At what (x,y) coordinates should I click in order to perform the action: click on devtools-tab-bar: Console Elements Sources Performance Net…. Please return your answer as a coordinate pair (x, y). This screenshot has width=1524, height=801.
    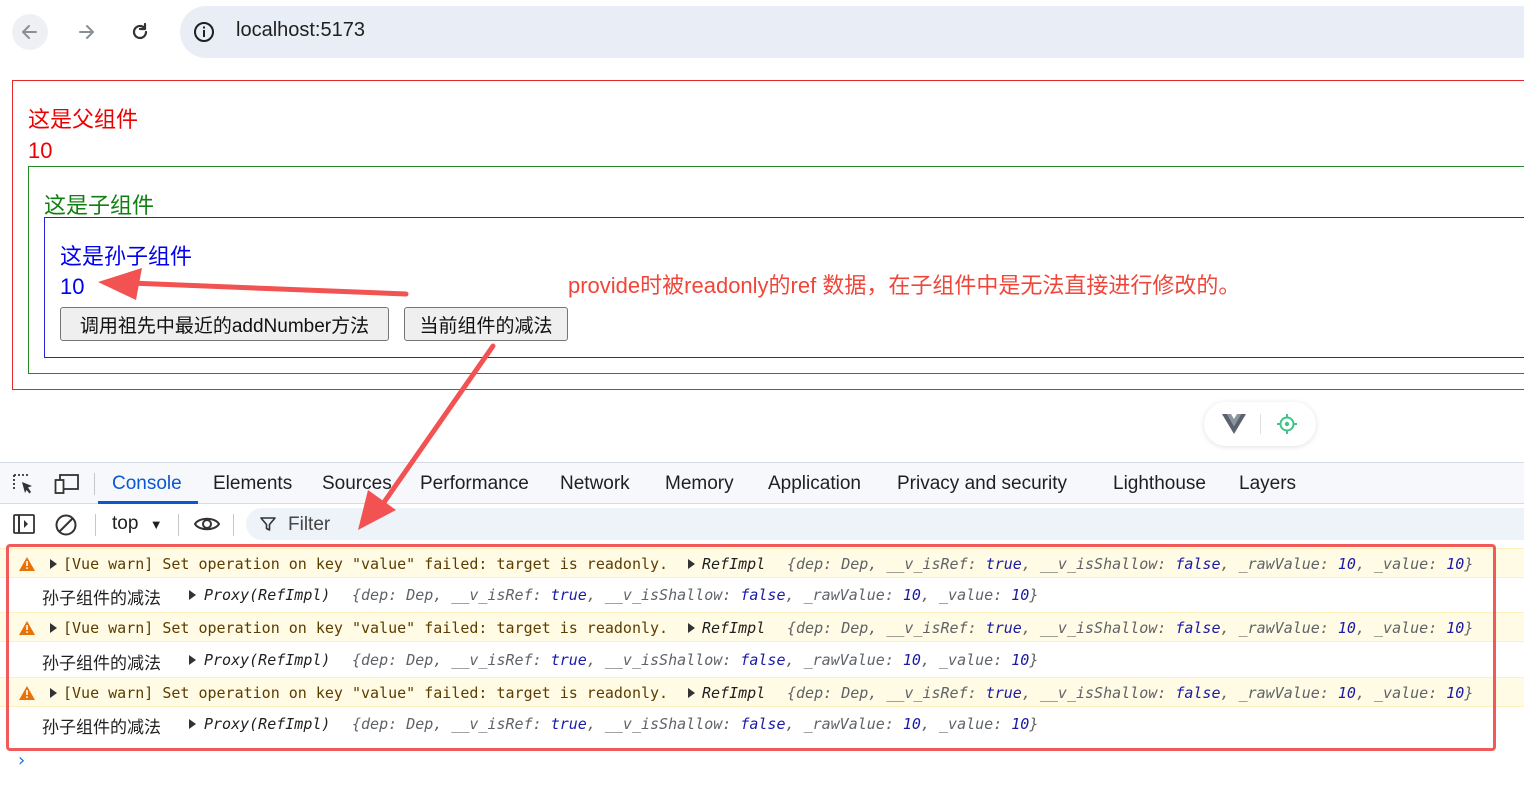
    Looking at the image, I should click on (762, 483).